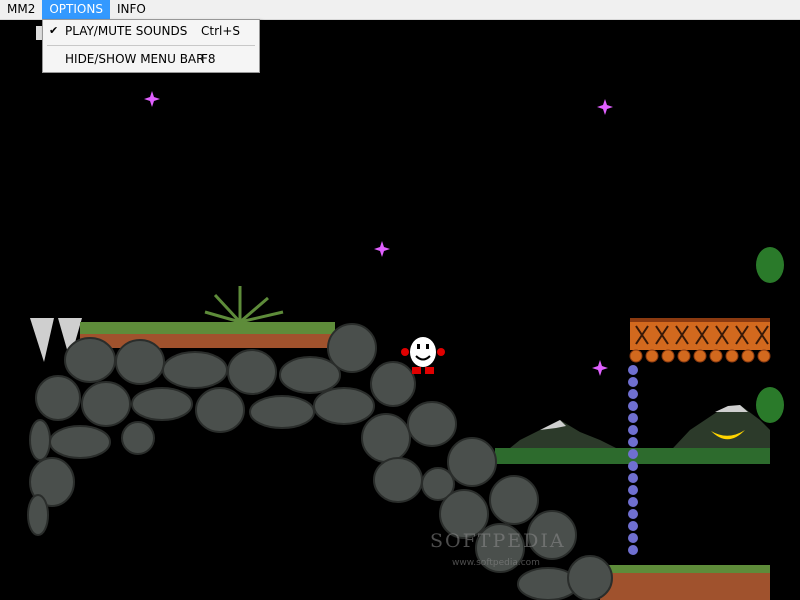 This screenshot has width=800, height=600. What do you see at coordinates (221, 31) in the screenshot?
I see `menu-item-shortcut: Ctrl+S` at bounding box center [221, 31].